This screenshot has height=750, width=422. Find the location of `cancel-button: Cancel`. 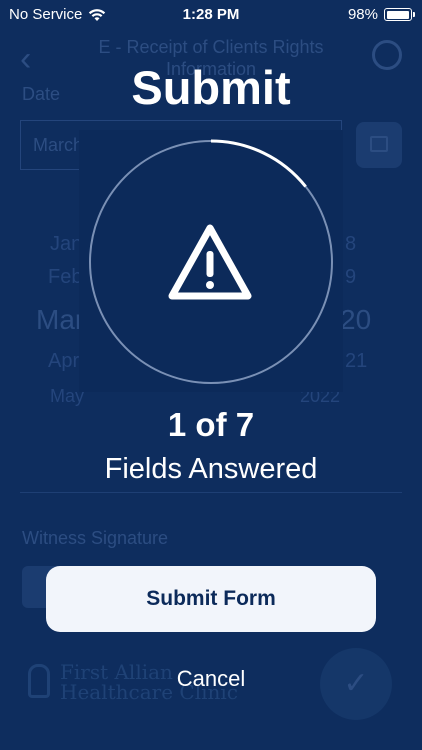

cancel-button: Cancel is located at coordinates (211, 679).